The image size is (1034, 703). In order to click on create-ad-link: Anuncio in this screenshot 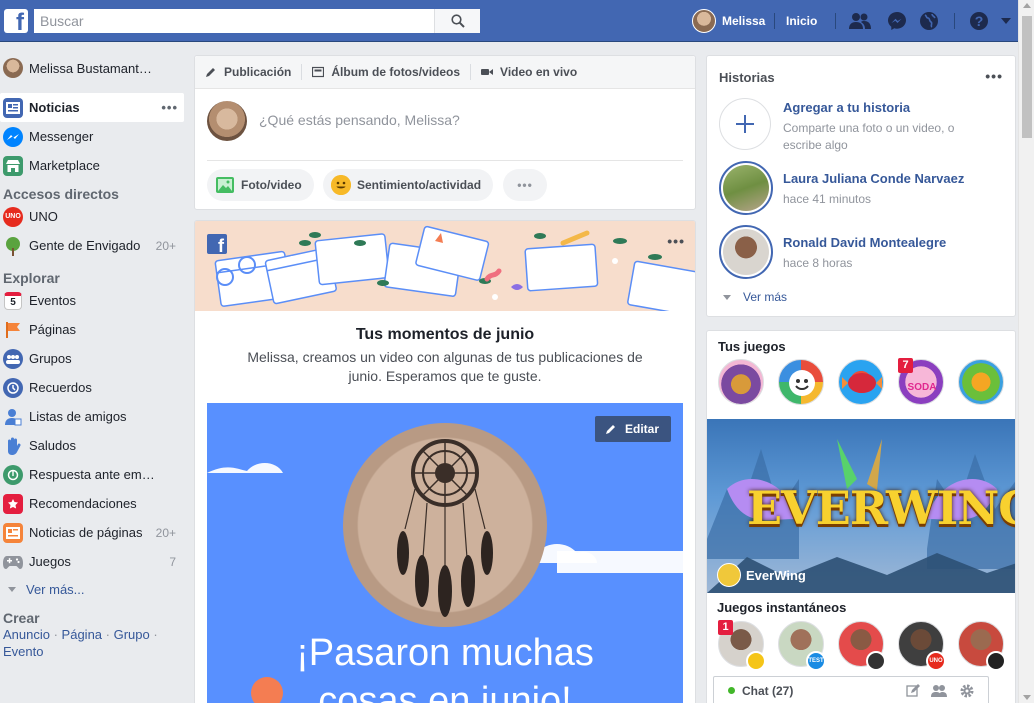, I will do `click(26, 634)`.